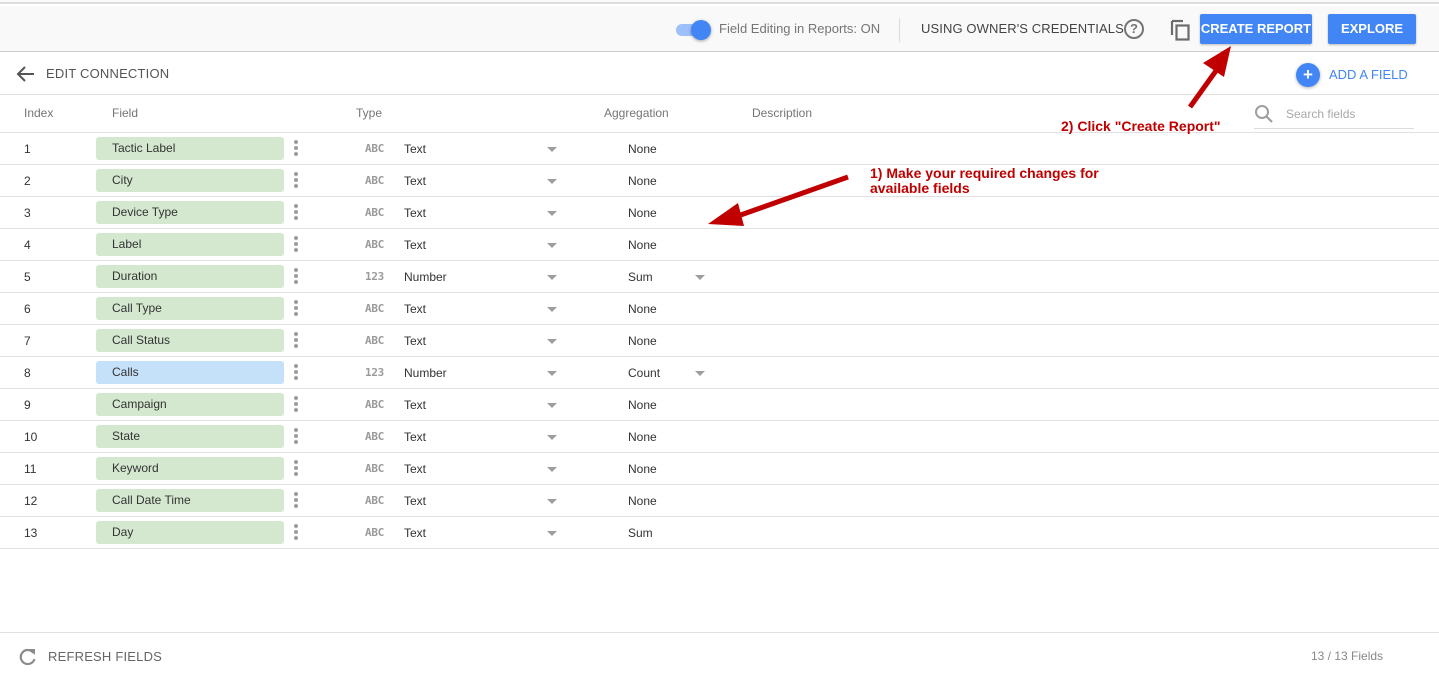  Describe the element at coordinates (719, 181) in the screenshot. I see `table-row: 2 City ABC Text None` at that location.